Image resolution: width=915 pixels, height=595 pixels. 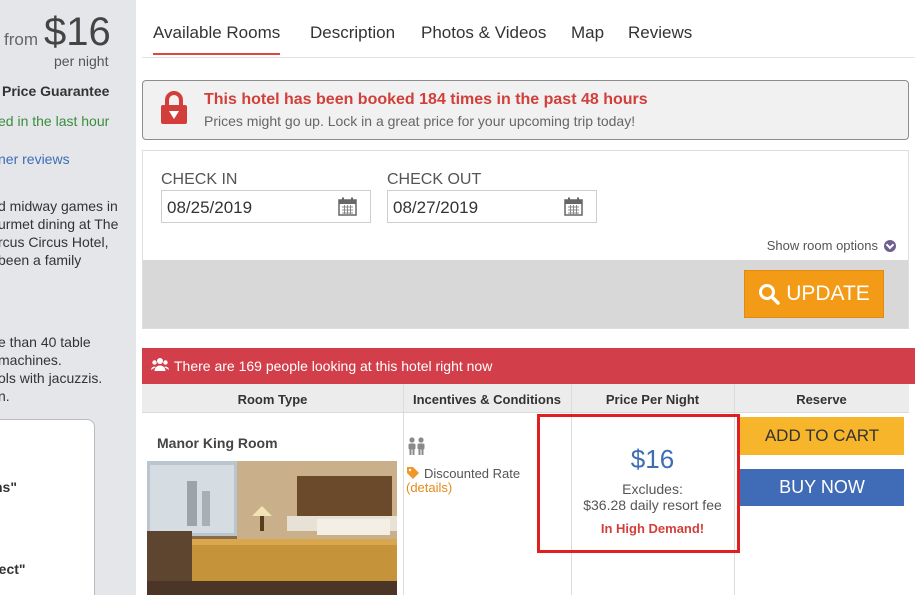 What do you see at coordinates (492, 206) in the screenshot?
I see `check-out-field: 08/27/2019` at bounding box center [492, 206].